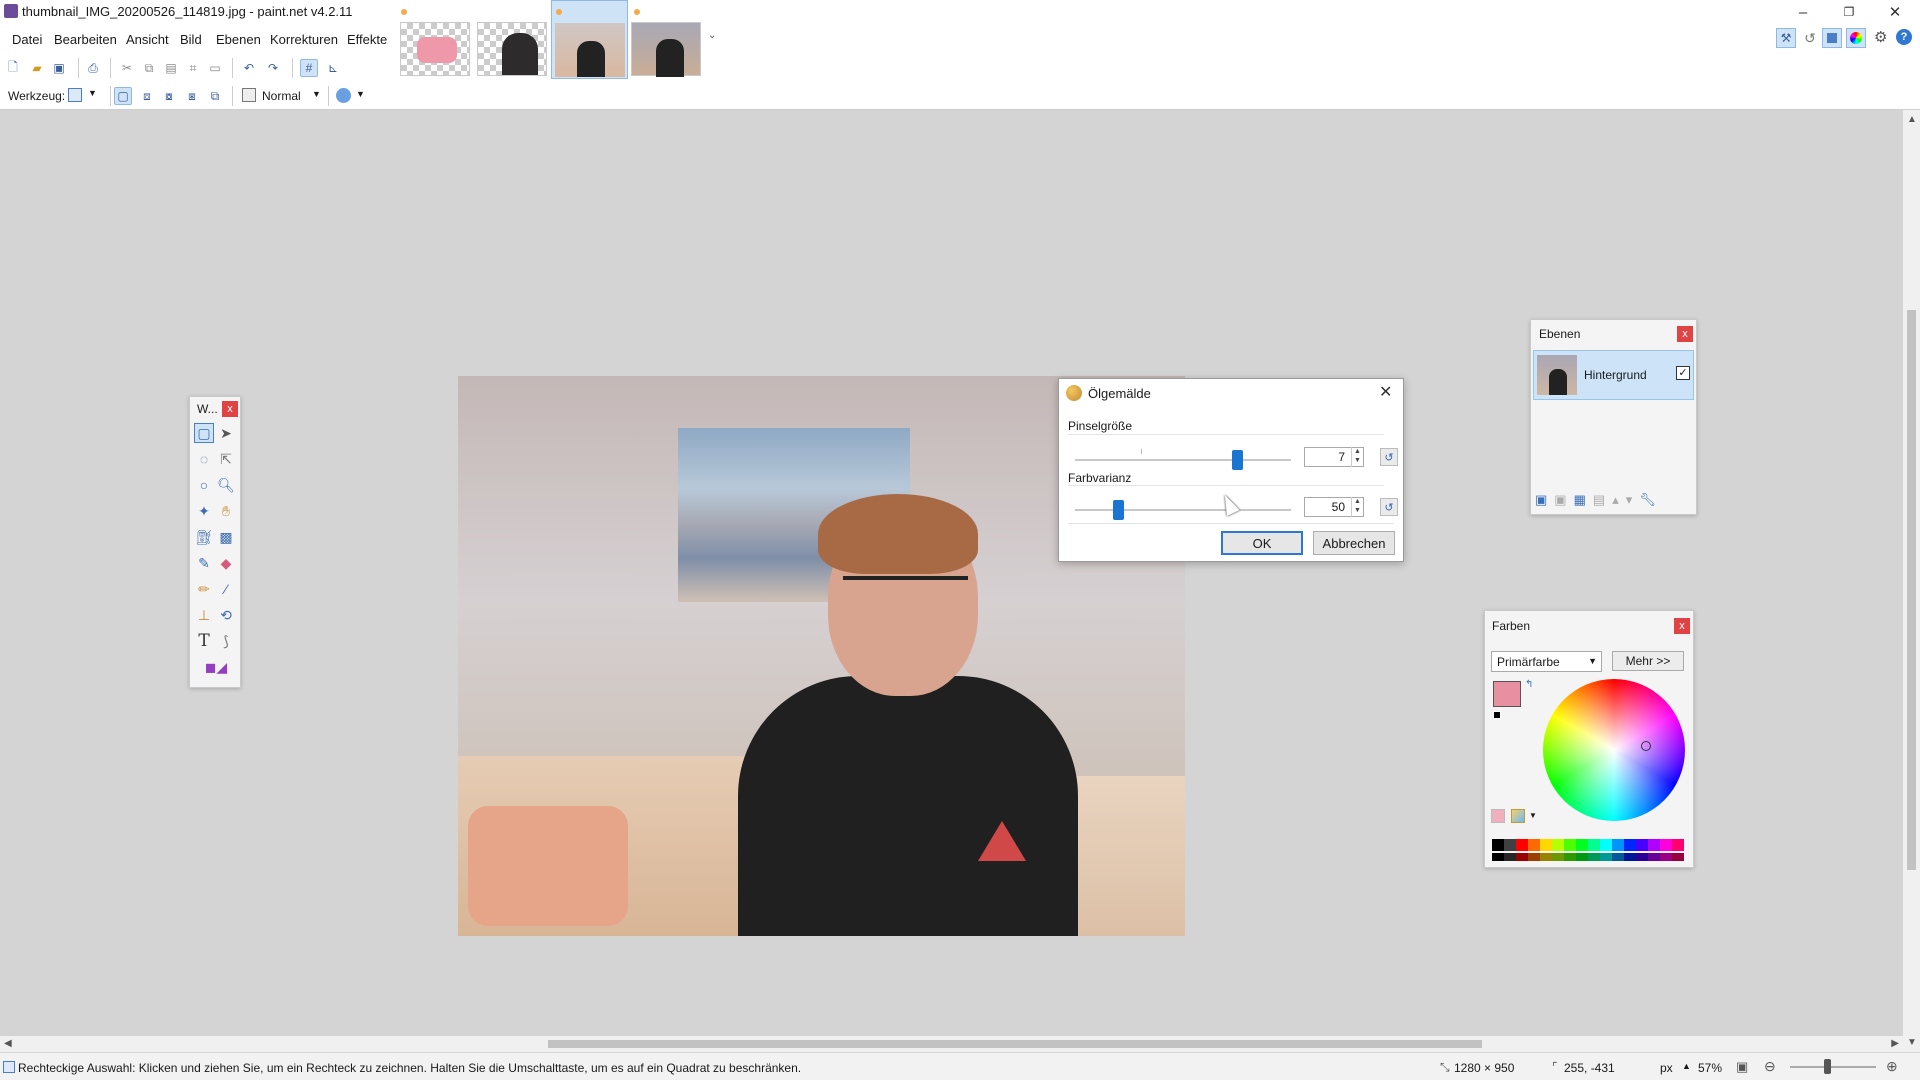 The image size is (1920, 1080). What do you see at coordinates (204, 589) in the screenshot?
I see `pencil-tool-icon: ✏︎` at bounding box center [204, 589].